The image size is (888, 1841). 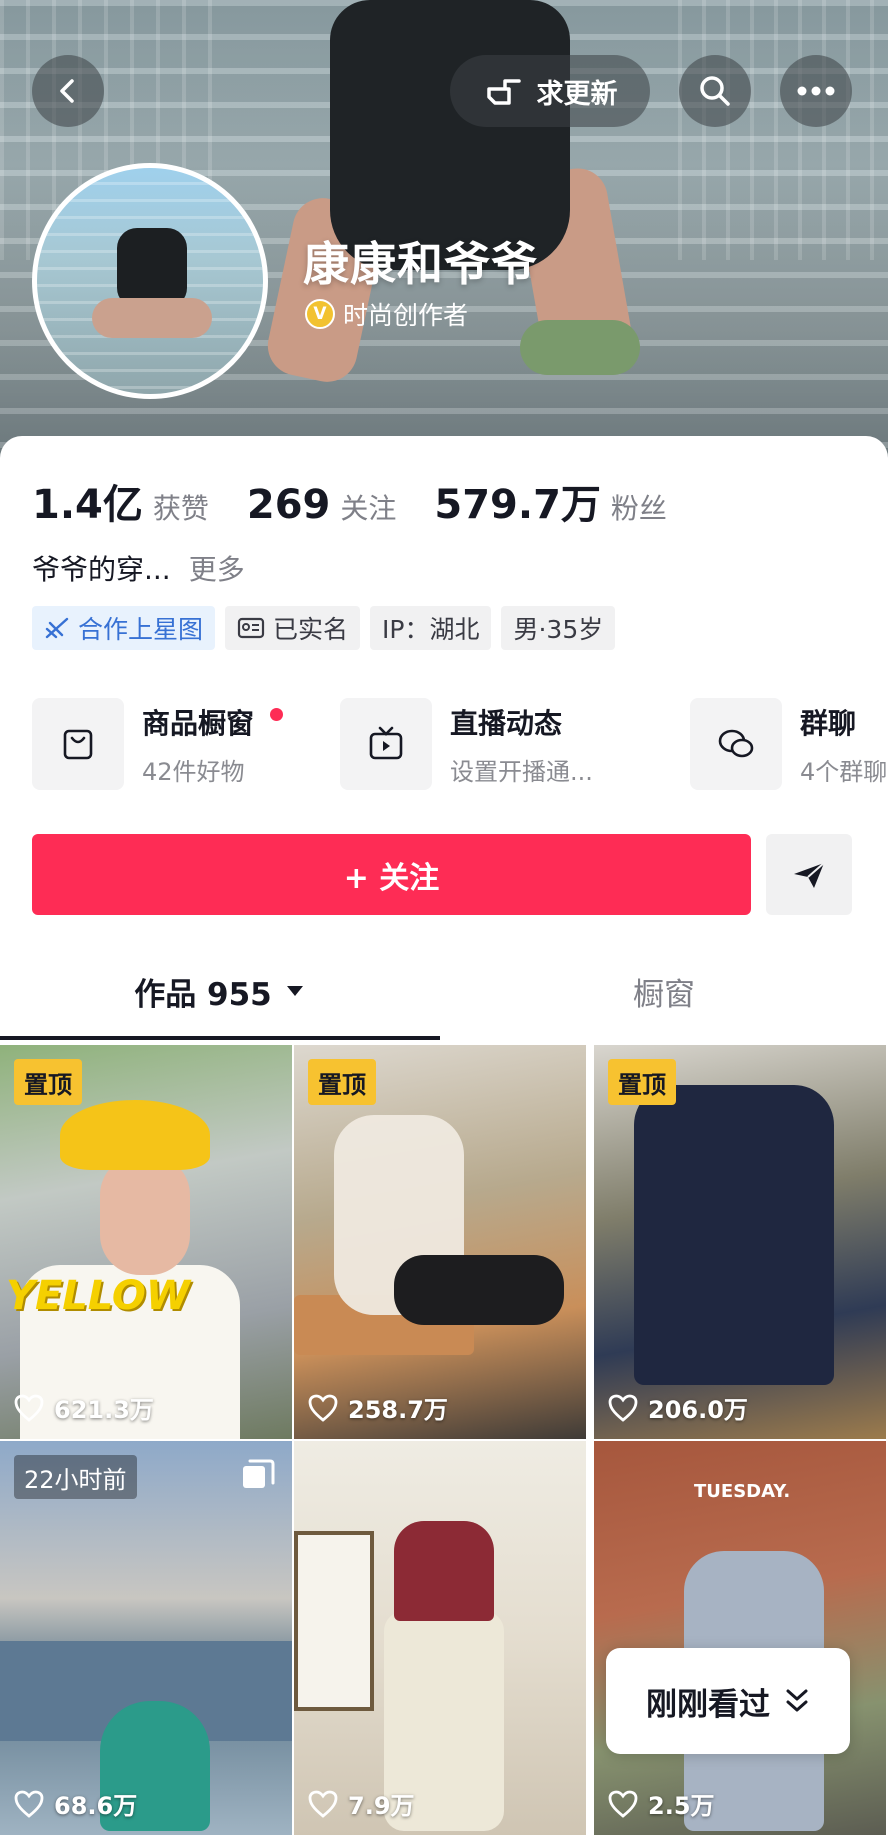 I want to click on multi-image-icon, so click(x=259, y=1473).